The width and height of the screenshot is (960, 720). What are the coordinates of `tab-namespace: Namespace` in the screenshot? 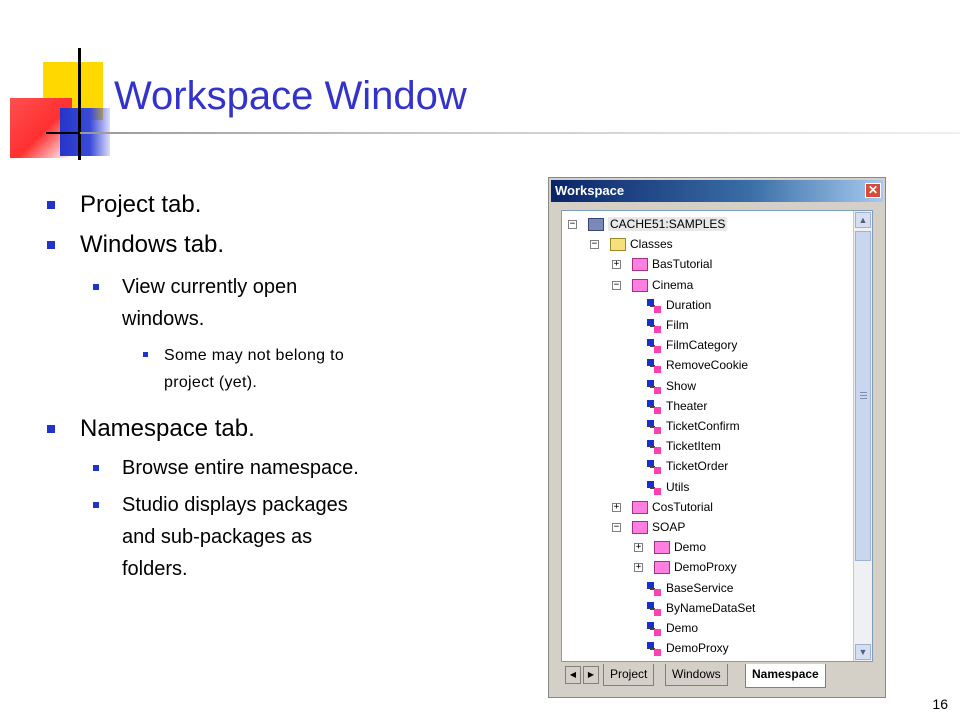 It's located at (785, 676).